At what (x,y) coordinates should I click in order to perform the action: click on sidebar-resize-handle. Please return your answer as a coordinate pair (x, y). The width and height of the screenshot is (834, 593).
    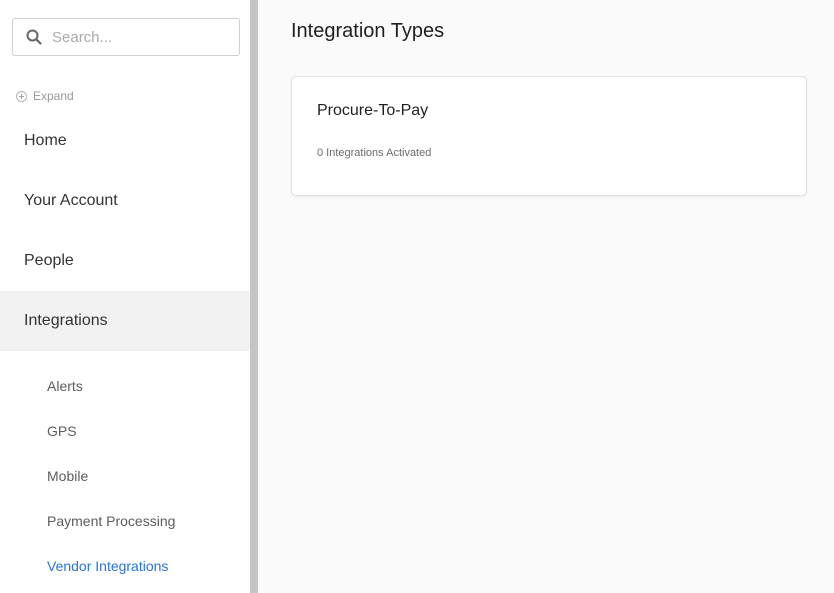
    Looking at the image, I should click on (254, 296).